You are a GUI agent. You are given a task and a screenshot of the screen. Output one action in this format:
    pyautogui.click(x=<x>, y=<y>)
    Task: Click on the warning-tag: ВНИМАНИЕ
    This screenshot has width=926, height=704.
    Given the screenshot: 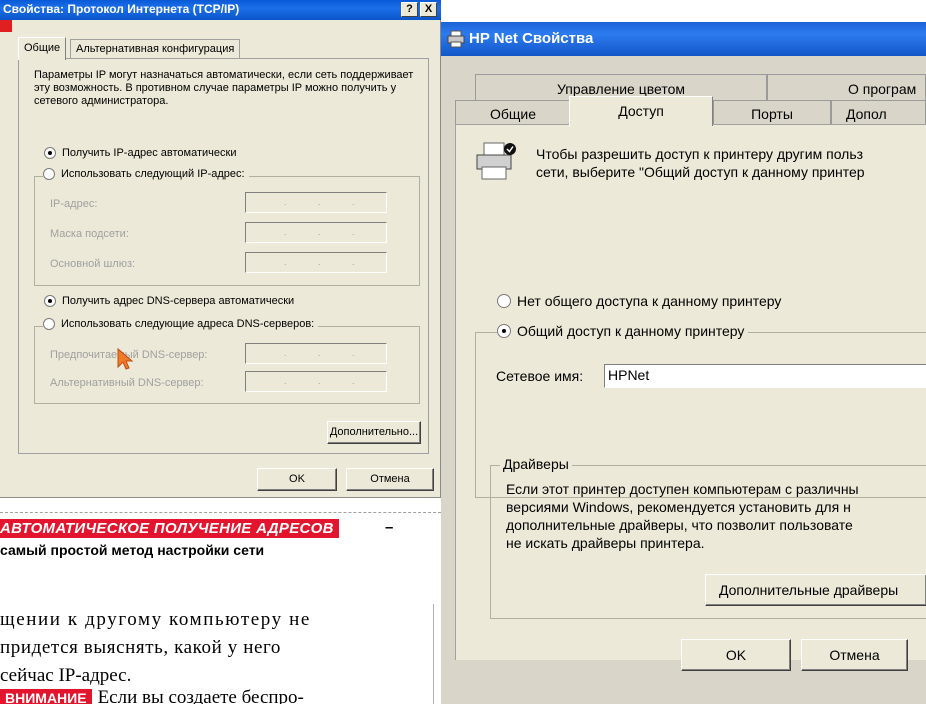 What is the action you would take?
    pyautogui.click(x=46, y=696)
    